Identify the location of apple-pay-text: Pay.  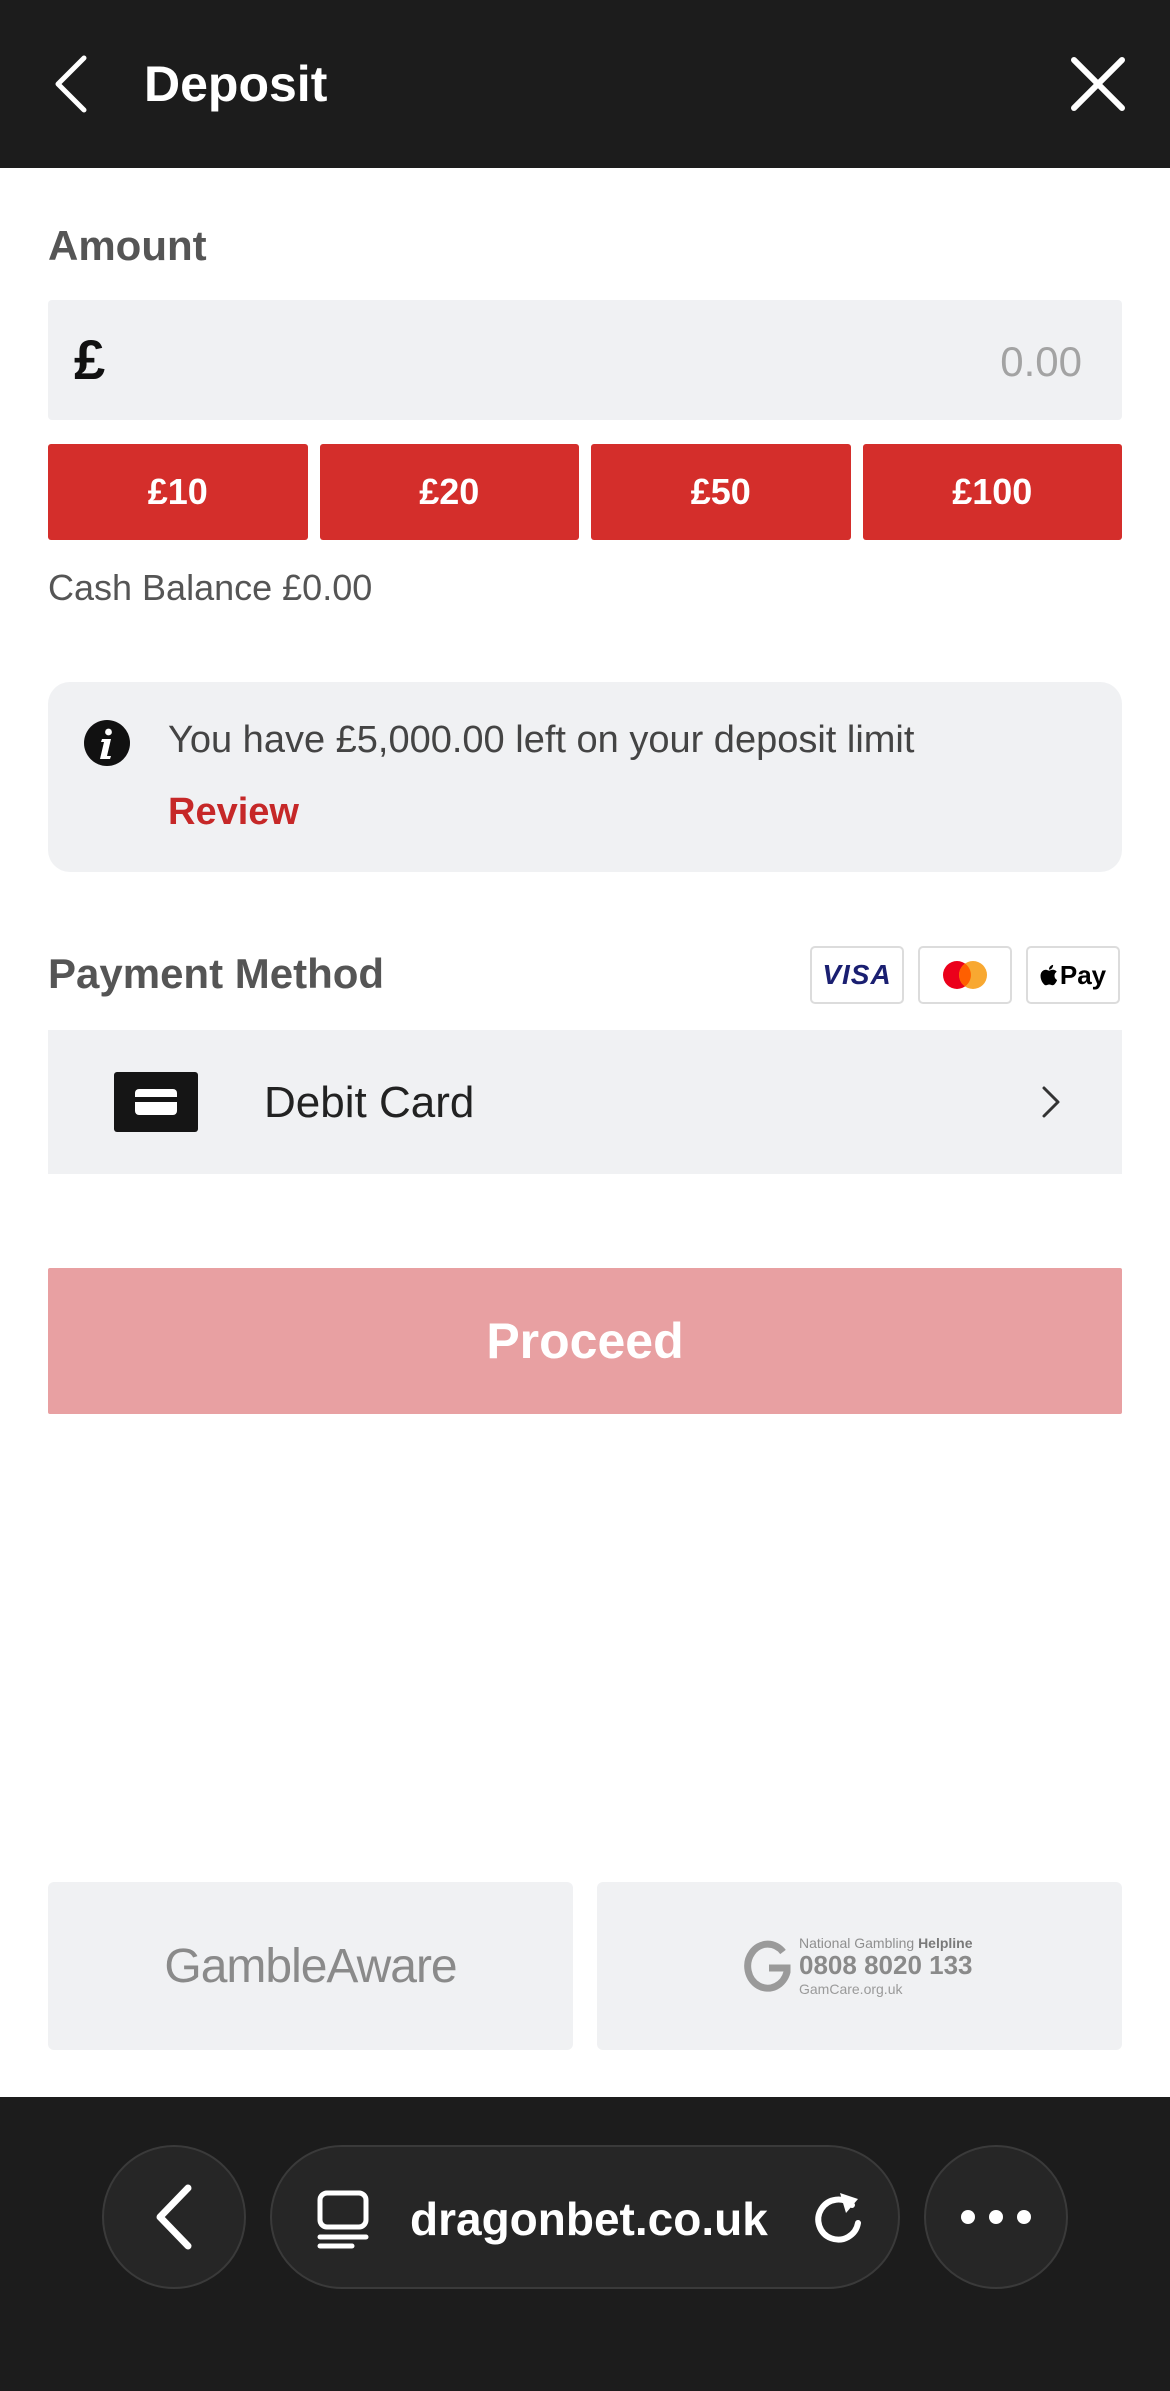
(1083, 974).